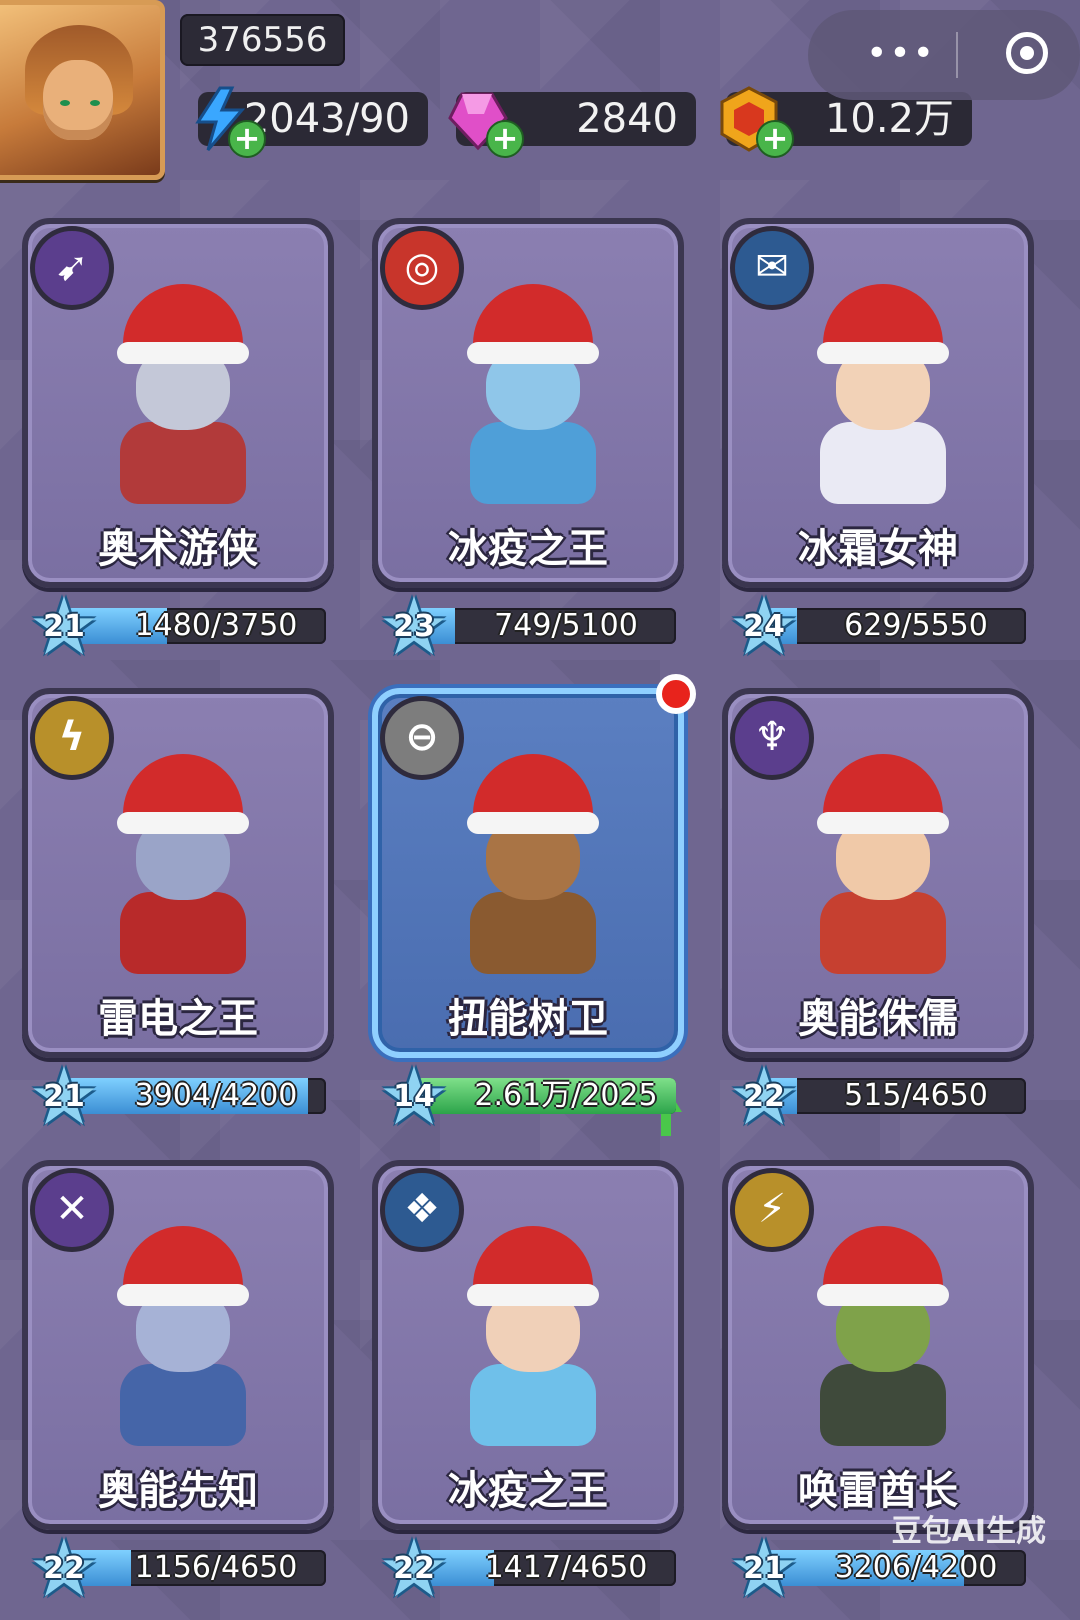  Describe the element at coordinates (216, 1095) in the screenshot. I see `shard-progress-text: 3904/4200` at that location.